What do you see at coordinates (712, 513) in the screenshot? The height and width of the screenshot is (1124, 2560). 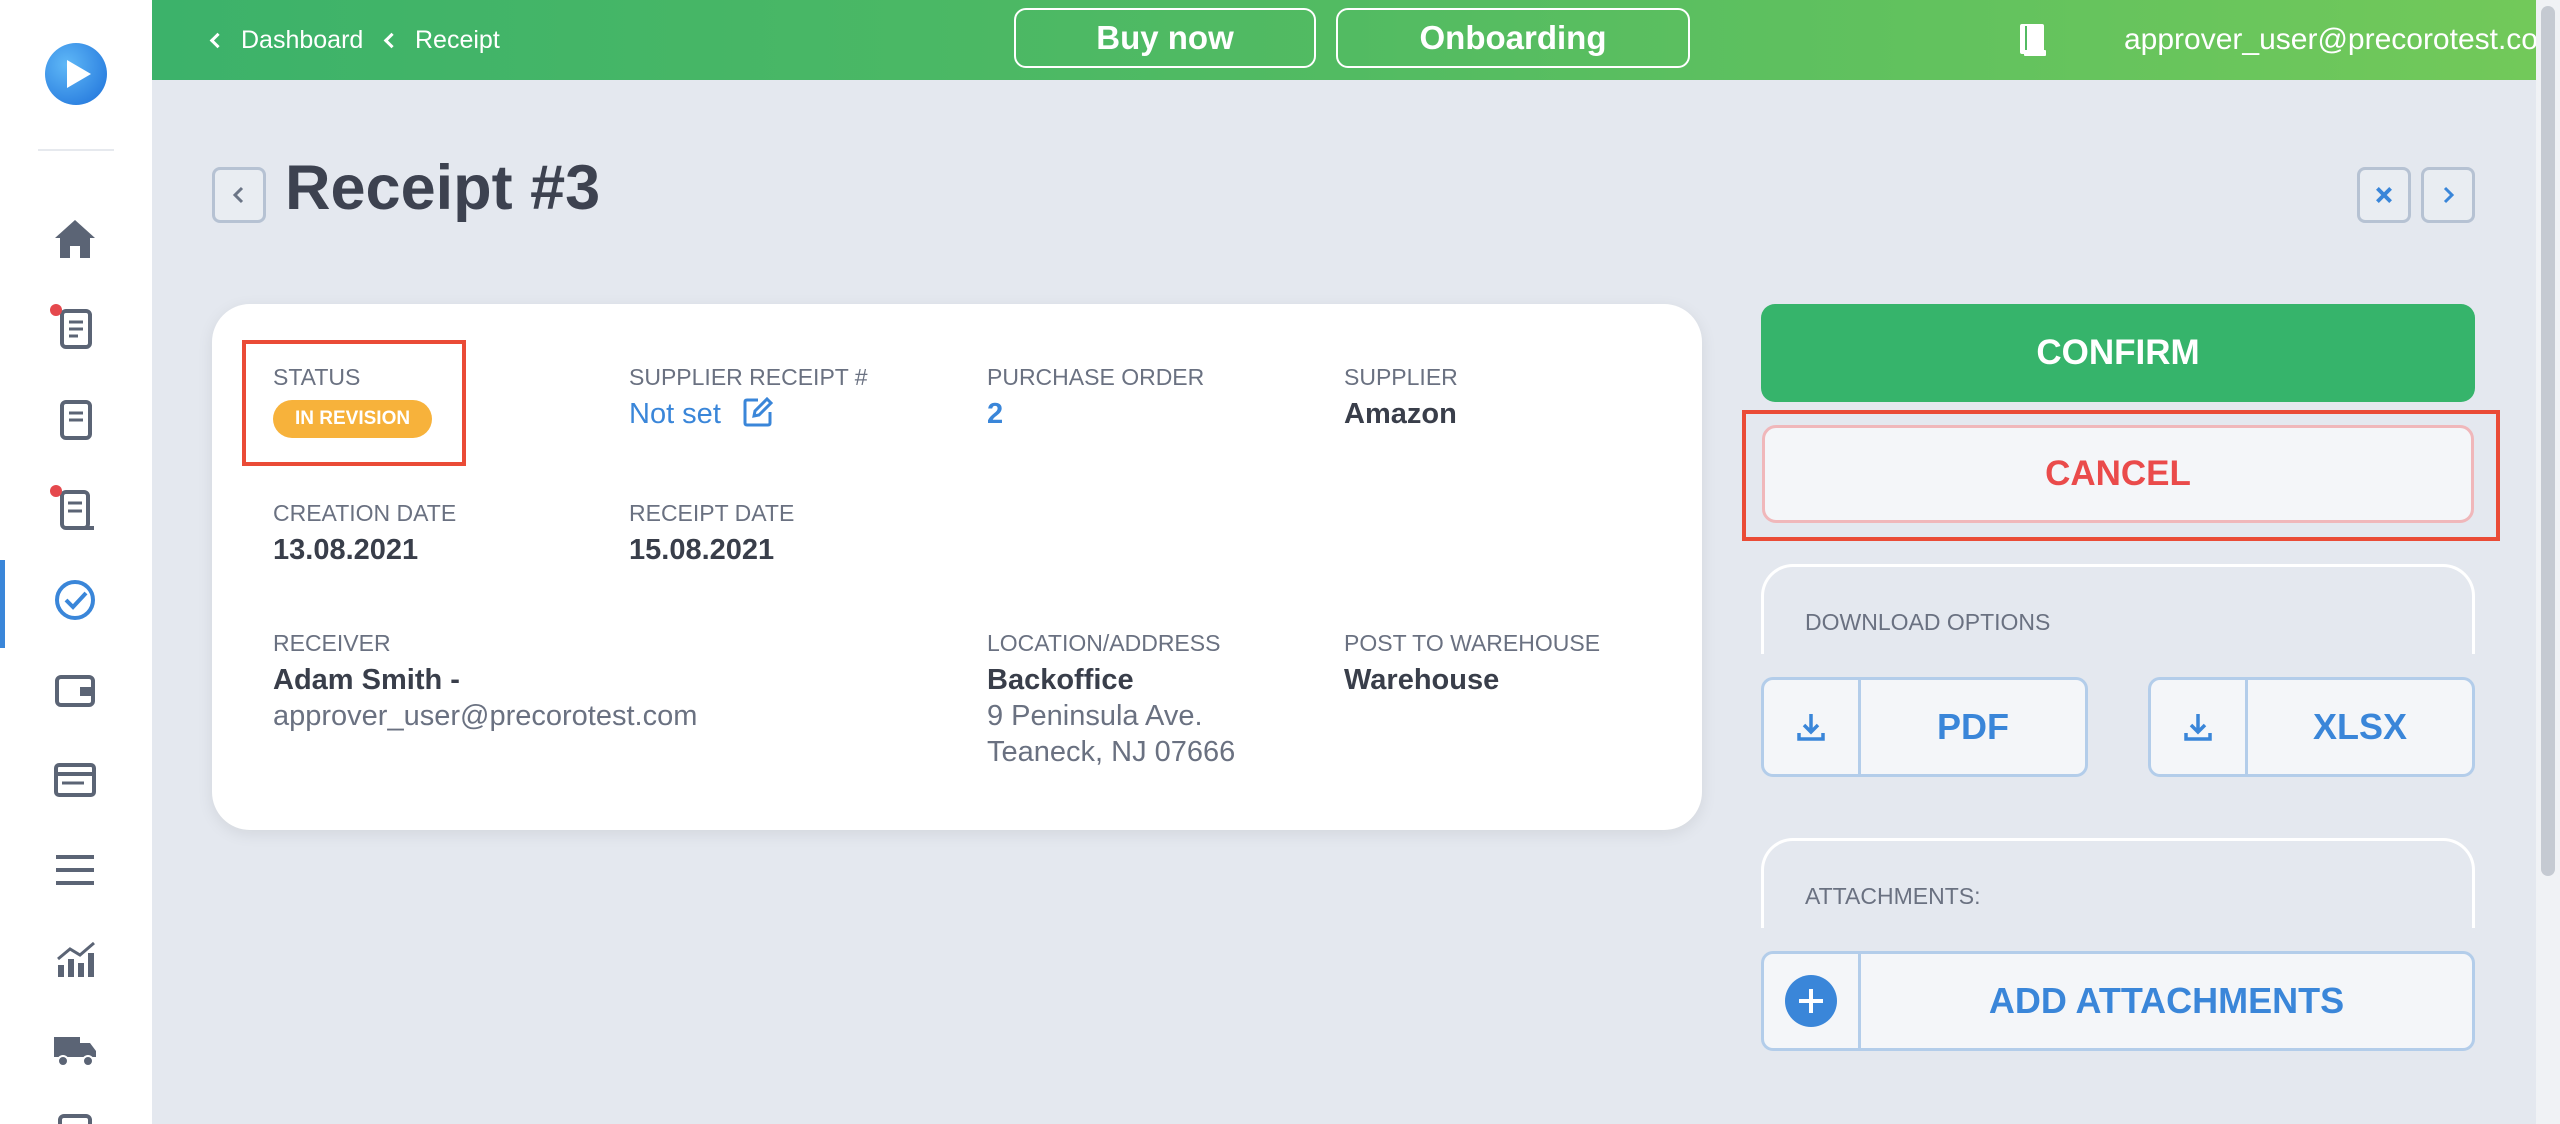 I see `receipt-date-label: RECEIPT DATE` at bounding box center [712, 513].